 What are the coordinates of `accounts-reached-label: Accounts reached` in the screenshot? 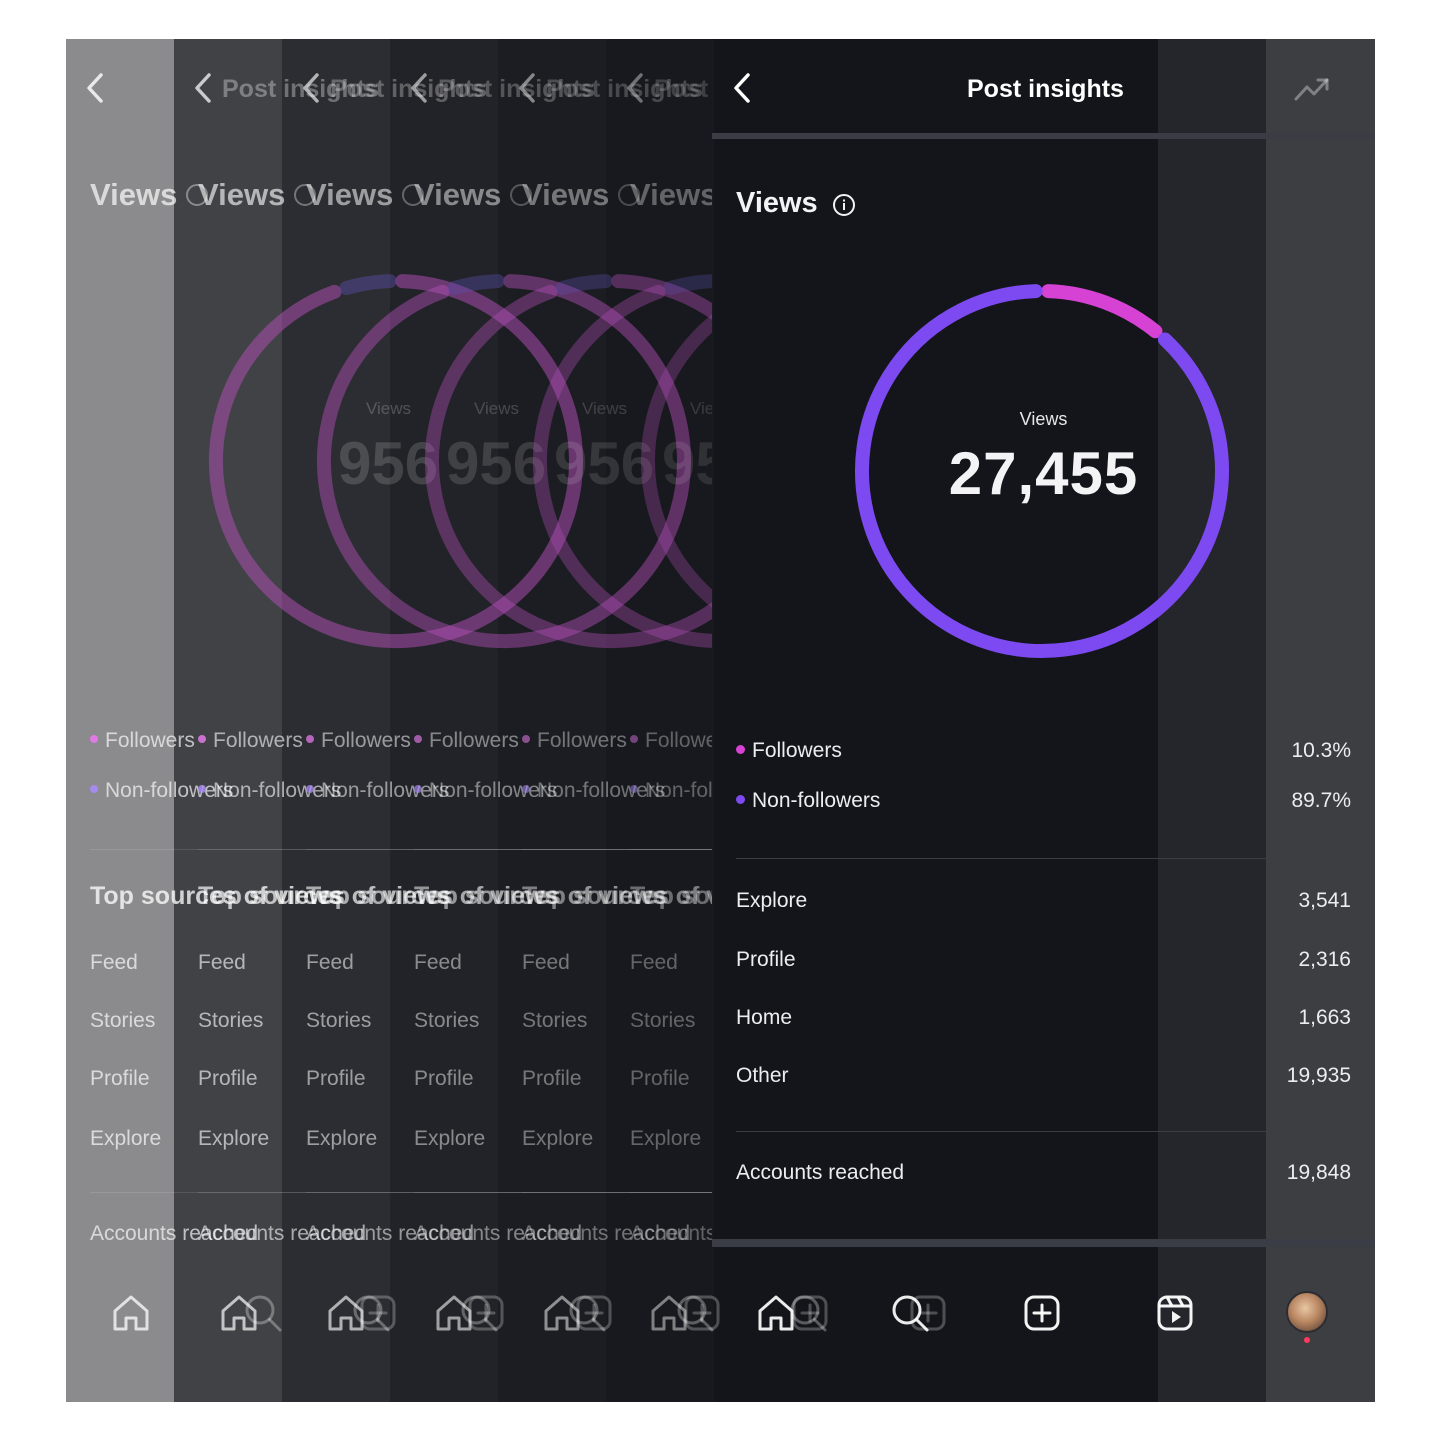 It's located at (820, 1172).